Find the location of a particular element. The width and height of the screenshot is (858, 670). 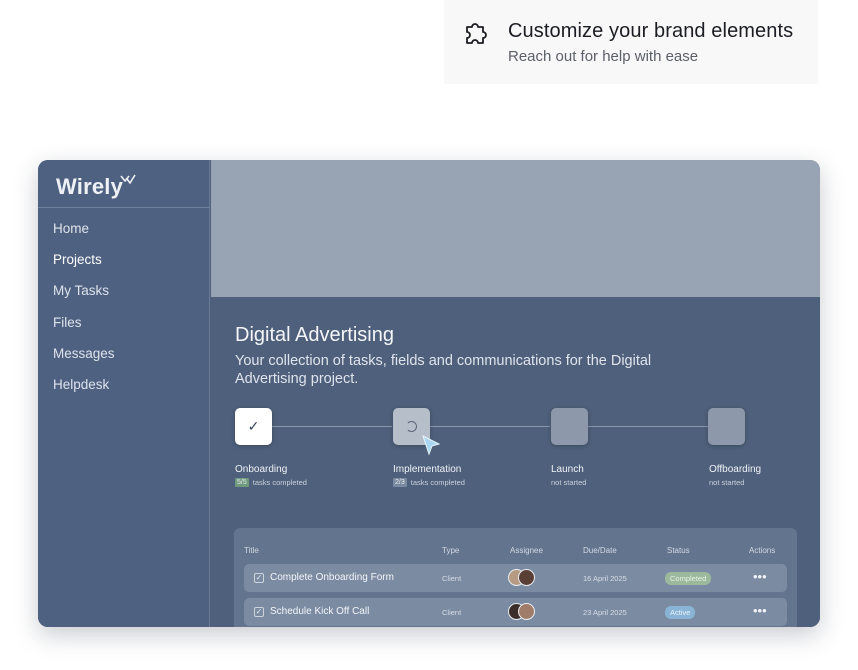

step-label: Onboarding is located at coordinates (261, 469).